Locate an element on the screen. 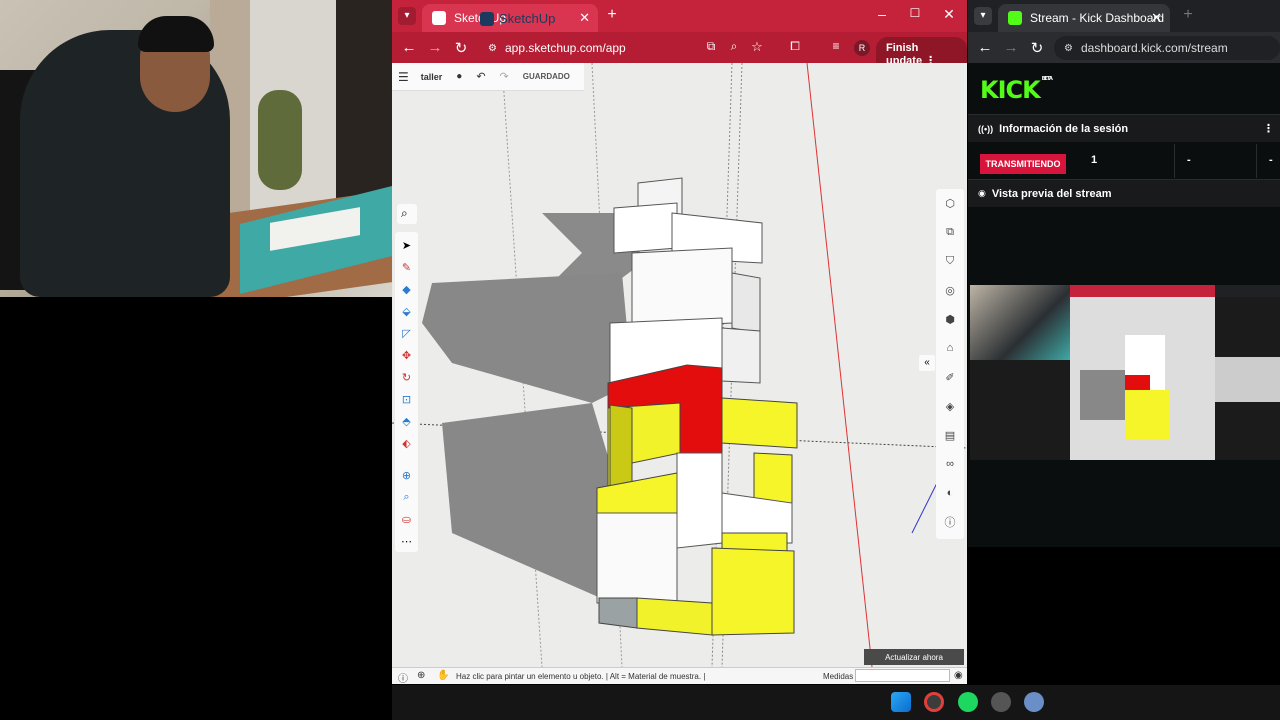 The height and width of the screenshot is (720, 1280). close-window-button: ✕ is located at coordinates (949, 14).